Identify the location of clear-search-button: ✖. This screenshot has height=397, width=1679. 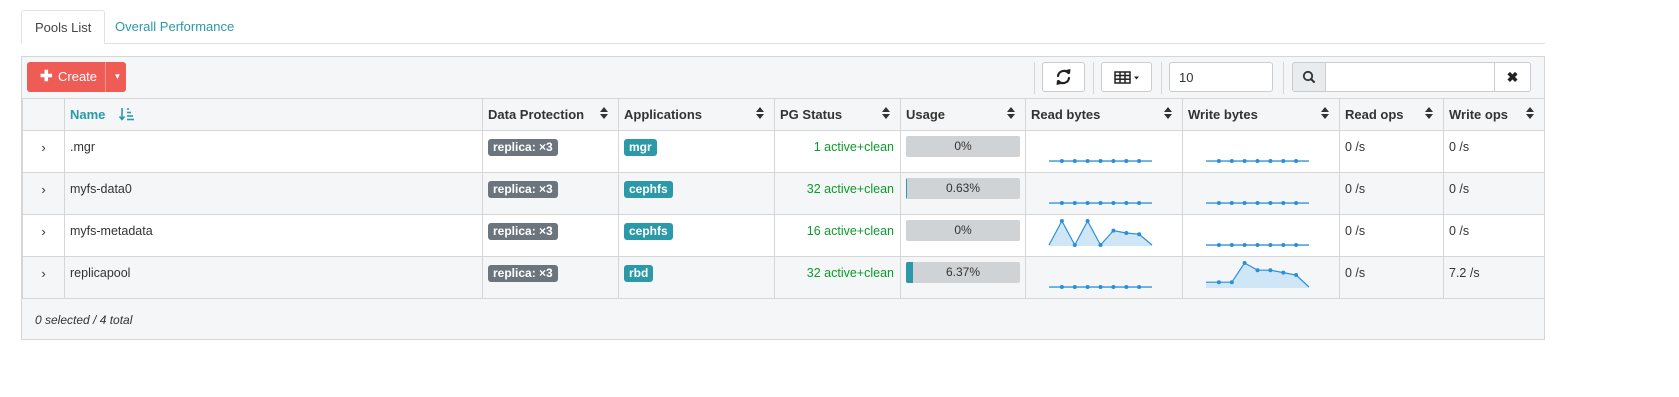
(1512, 77).